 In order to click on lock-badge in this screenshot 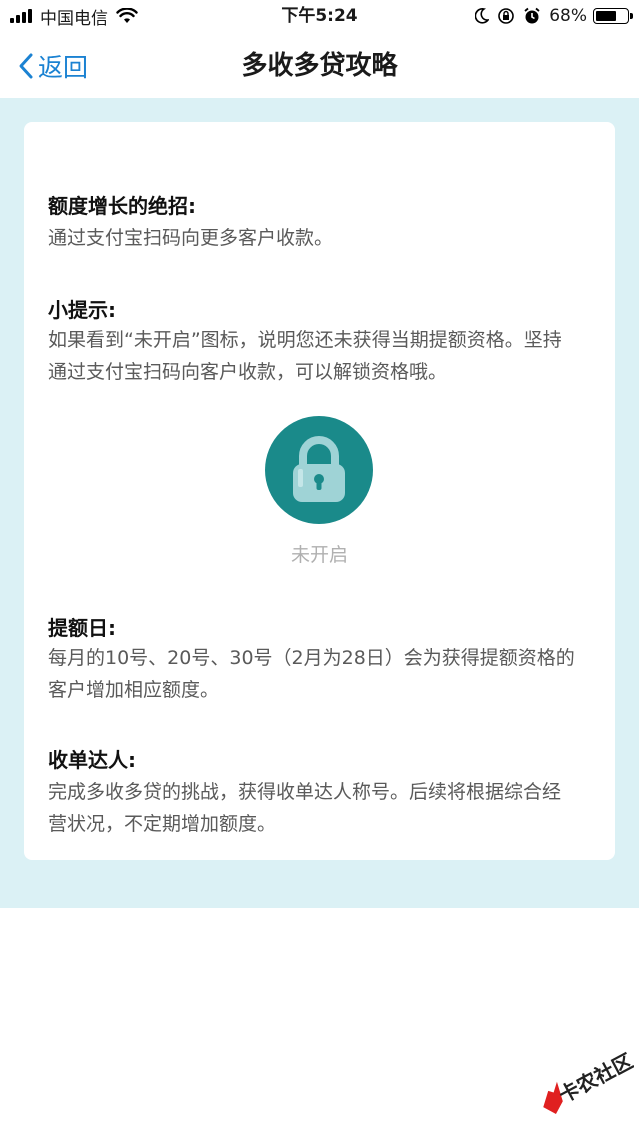, I will do `click(319, 470)`.